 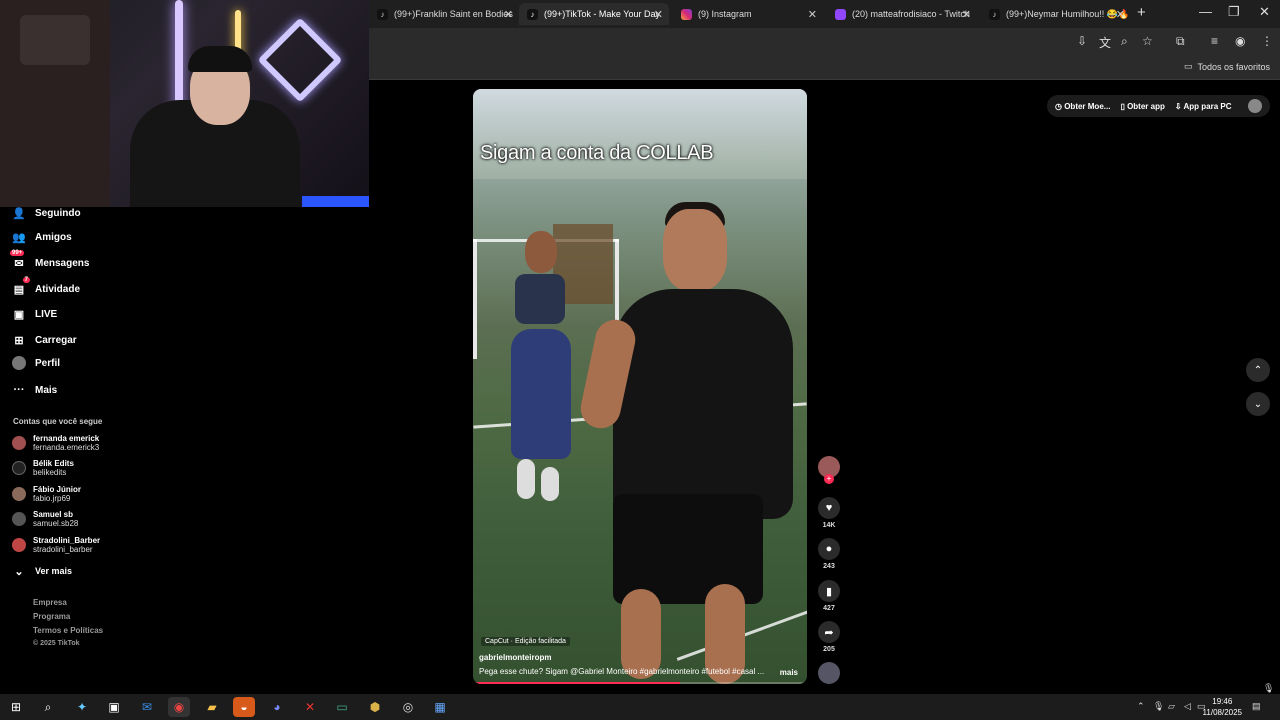 I want to click on previous-video-button: ⌃, so click(x=1258, y=370).